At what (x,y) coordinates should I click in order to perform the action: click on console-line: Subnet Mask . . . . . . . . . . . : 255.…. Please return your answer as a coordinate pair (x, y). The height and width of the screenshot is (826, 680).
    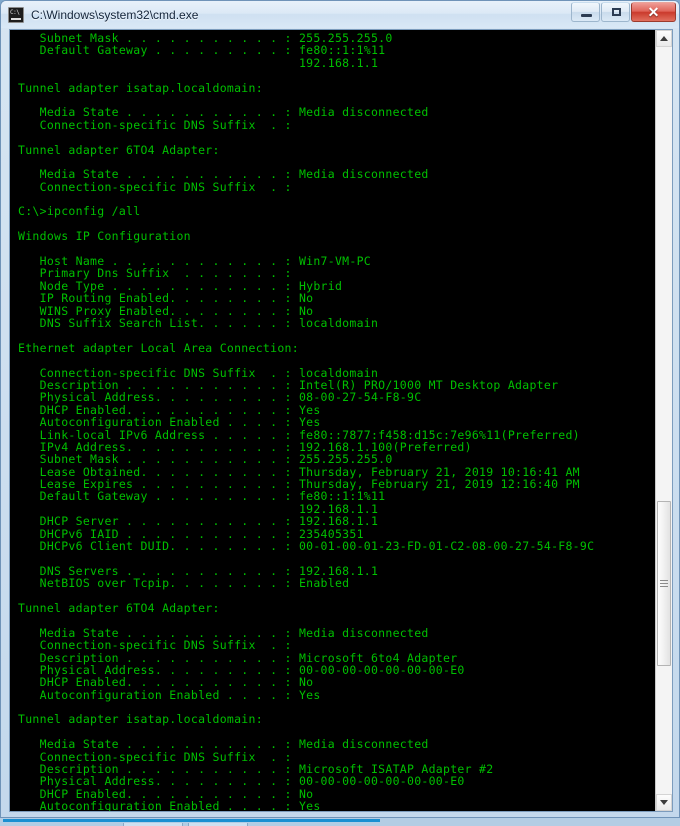
    Looking at the image, I should click on (205, 459).